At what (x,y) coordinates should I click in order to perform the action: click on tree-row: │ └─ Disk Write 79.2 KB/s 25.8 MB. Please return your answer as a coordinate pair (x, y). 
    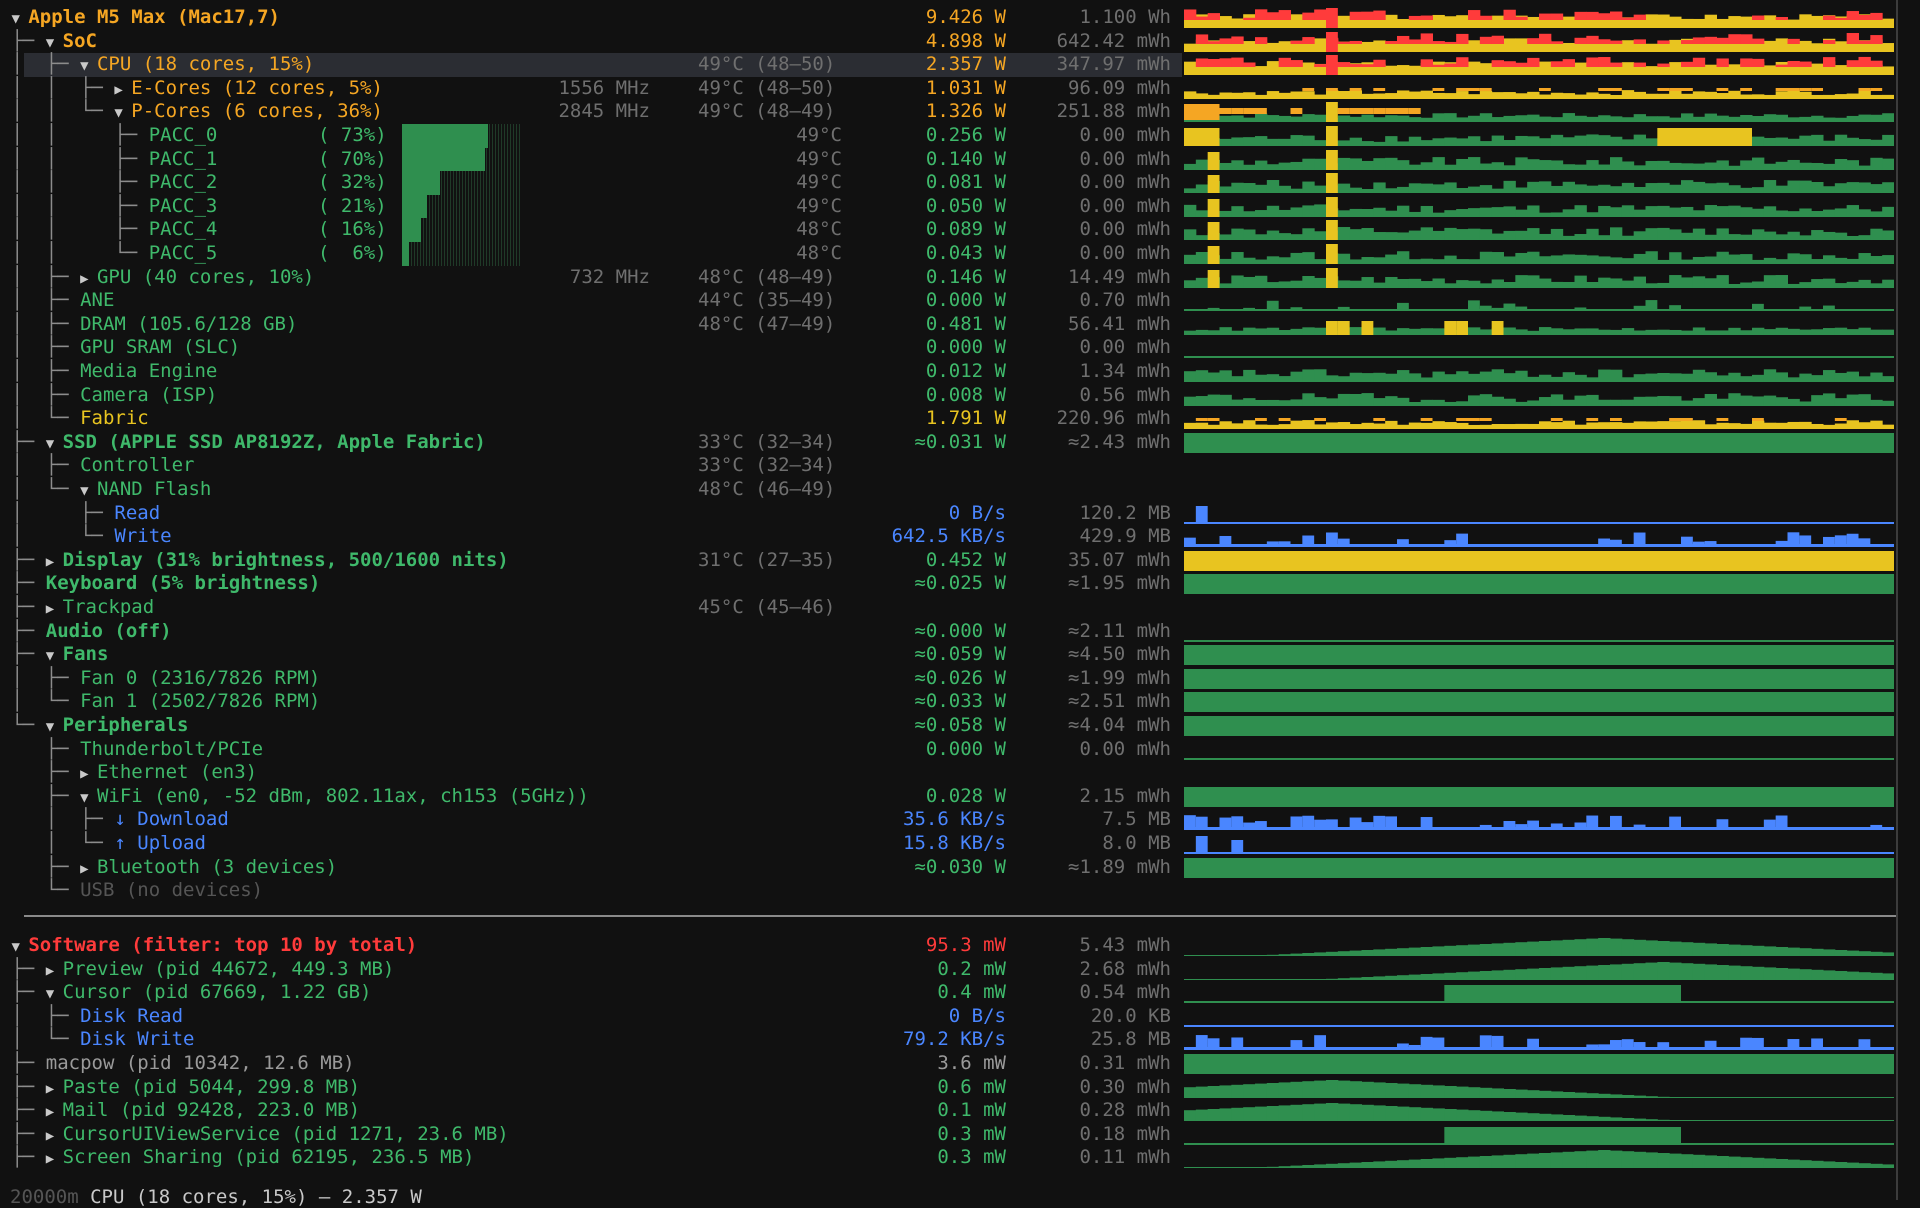
    Looking at the image, I should click on (960, 1040).